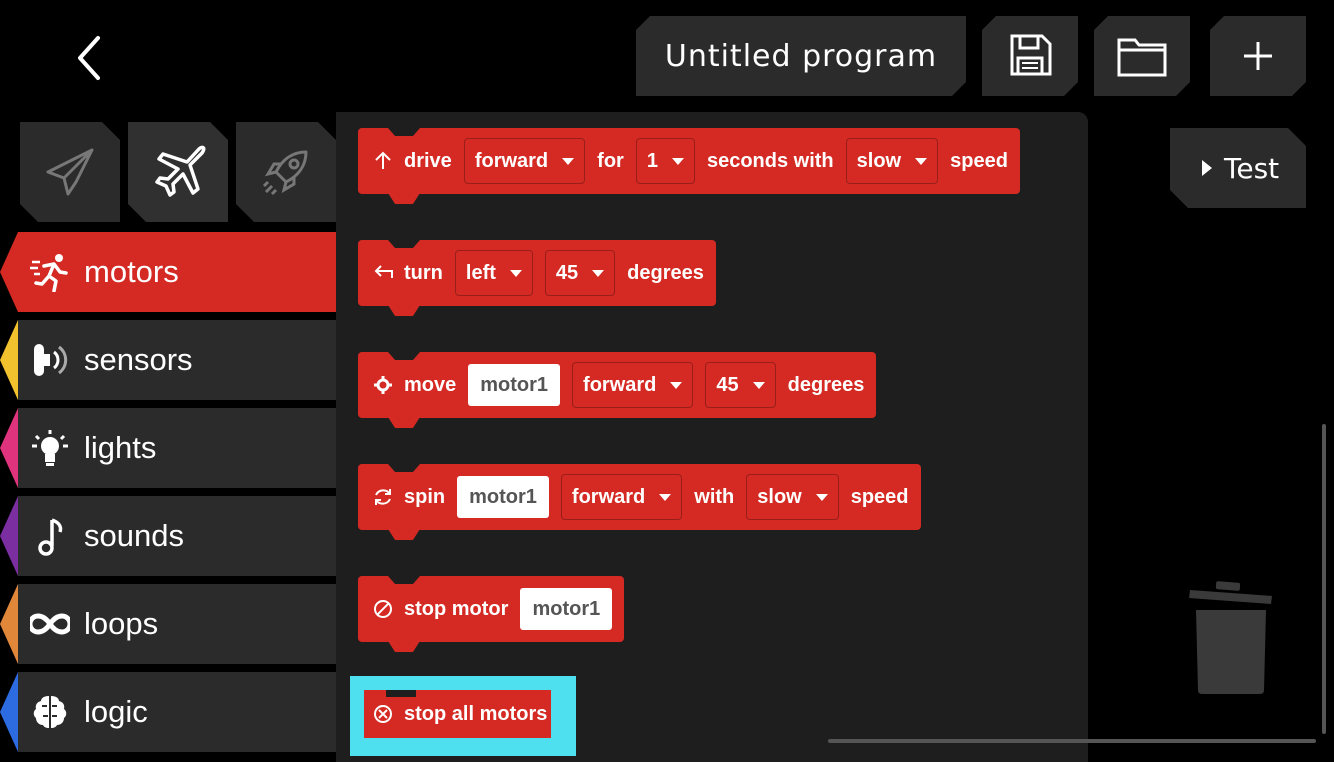 Image resolution: width=1334 pixels, height=762 pixels. Describe the element at coordinates (1207, 168) in the screenshot. I see `play-icon` at that location.